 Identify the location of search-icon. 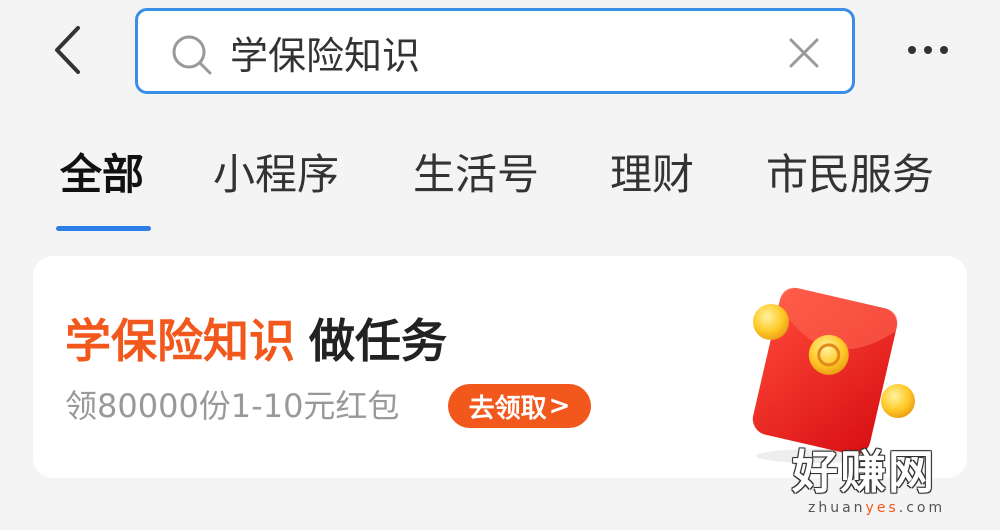
(192, 55).